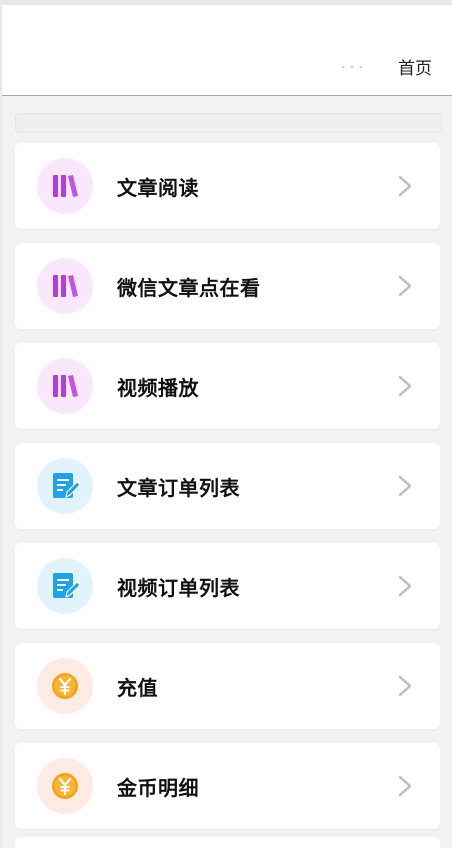  What do you see at coordinates (178, 588) in the screenshot?
I see `menu-item-label: 视频订单列表` at bounding box center [178, 588].